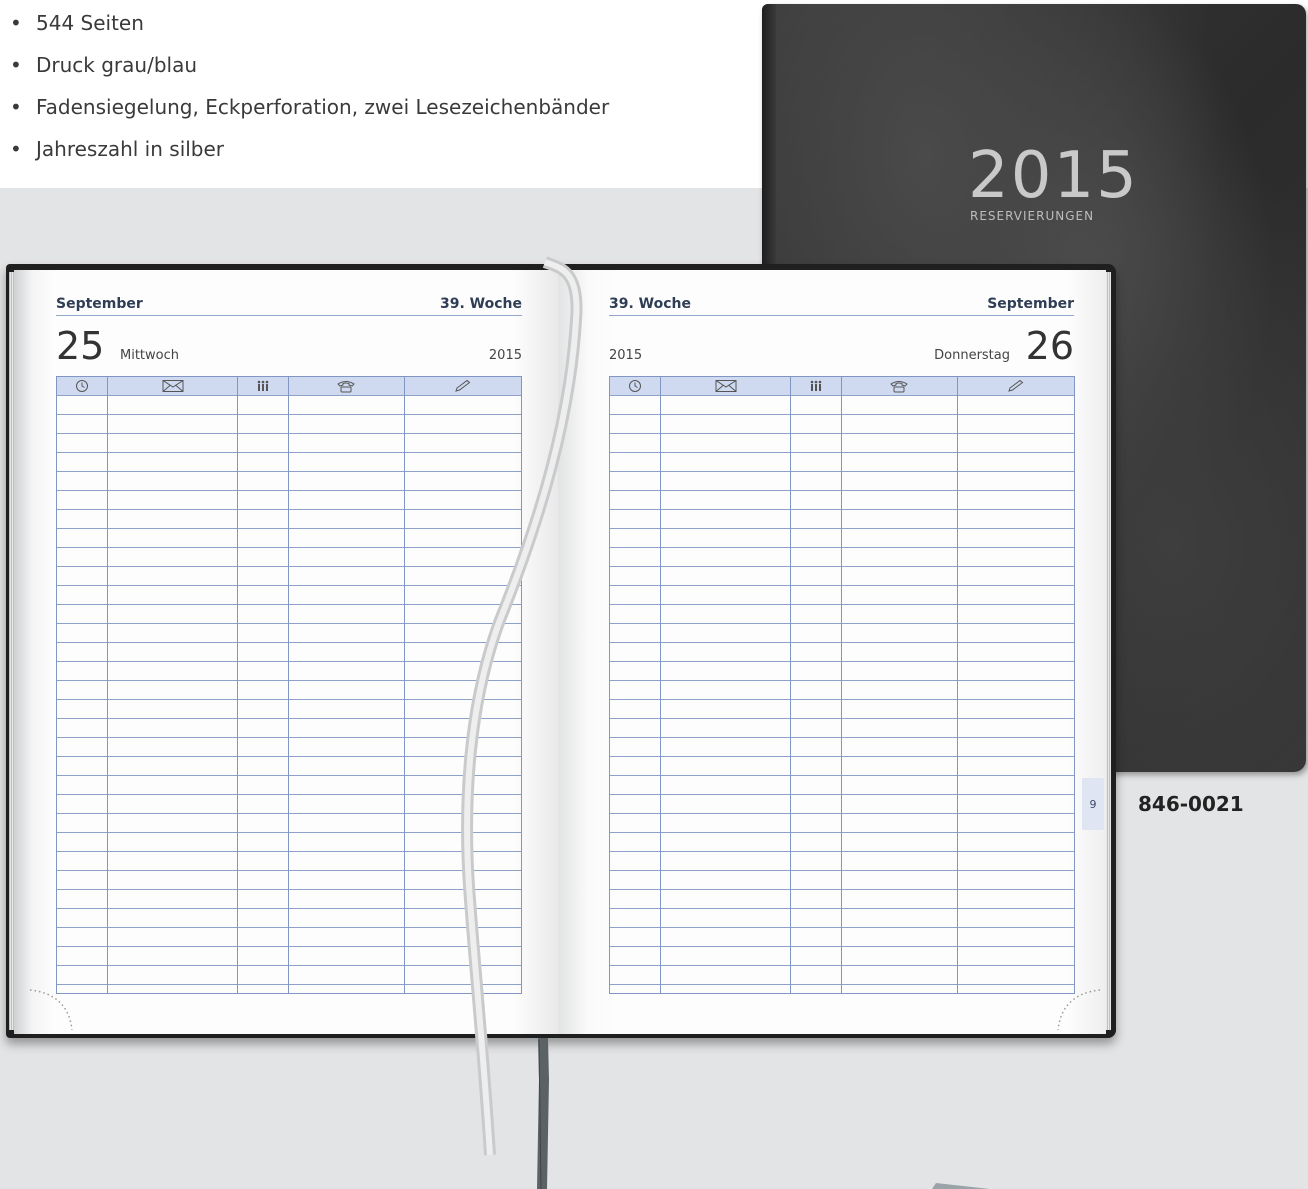  Describe the element at coordinates (522, 706) in the screenshot. I see `ribbon-light` at that location.